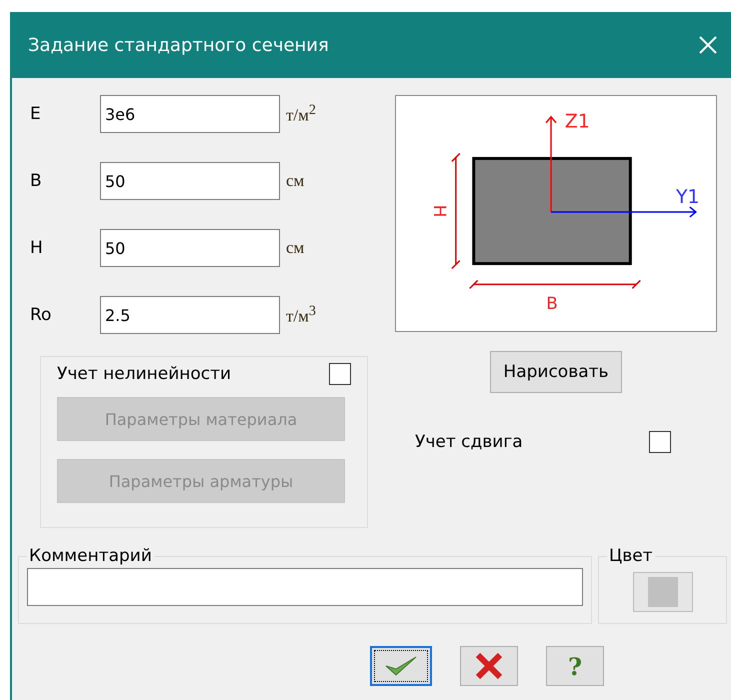 This screenshot has height=700, width=731. Describe the element at coordinates (301, 315) in the screenshot. I see `unit-label: т/м$^{3}$` at that location.